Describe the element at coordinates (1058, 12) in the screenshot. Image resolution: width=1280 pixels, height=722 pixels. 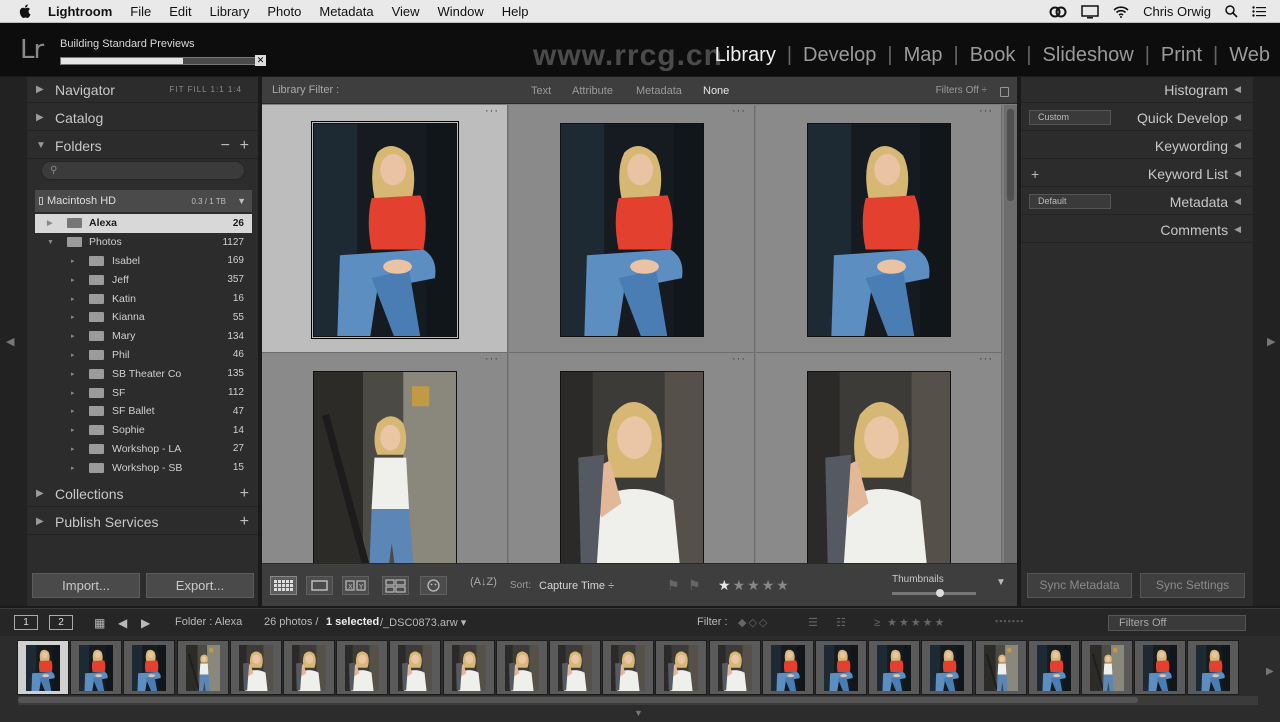
I see `creative-cloud-icon` at that location.